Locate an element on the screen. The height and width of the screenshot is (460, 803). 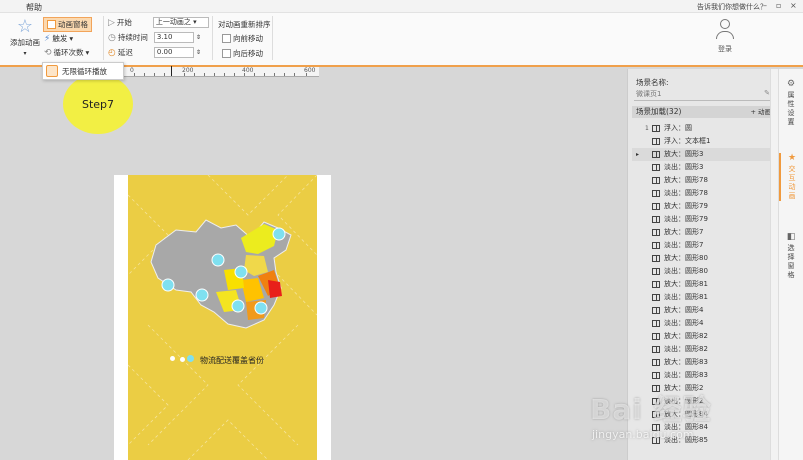
expand-arrow-icon: ▸ is located at coordinates (637, 154).